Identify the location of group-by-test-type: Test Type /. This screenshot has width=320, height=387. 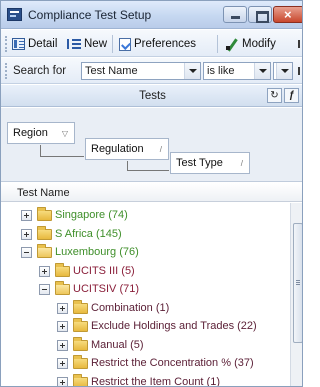
(210, 163).